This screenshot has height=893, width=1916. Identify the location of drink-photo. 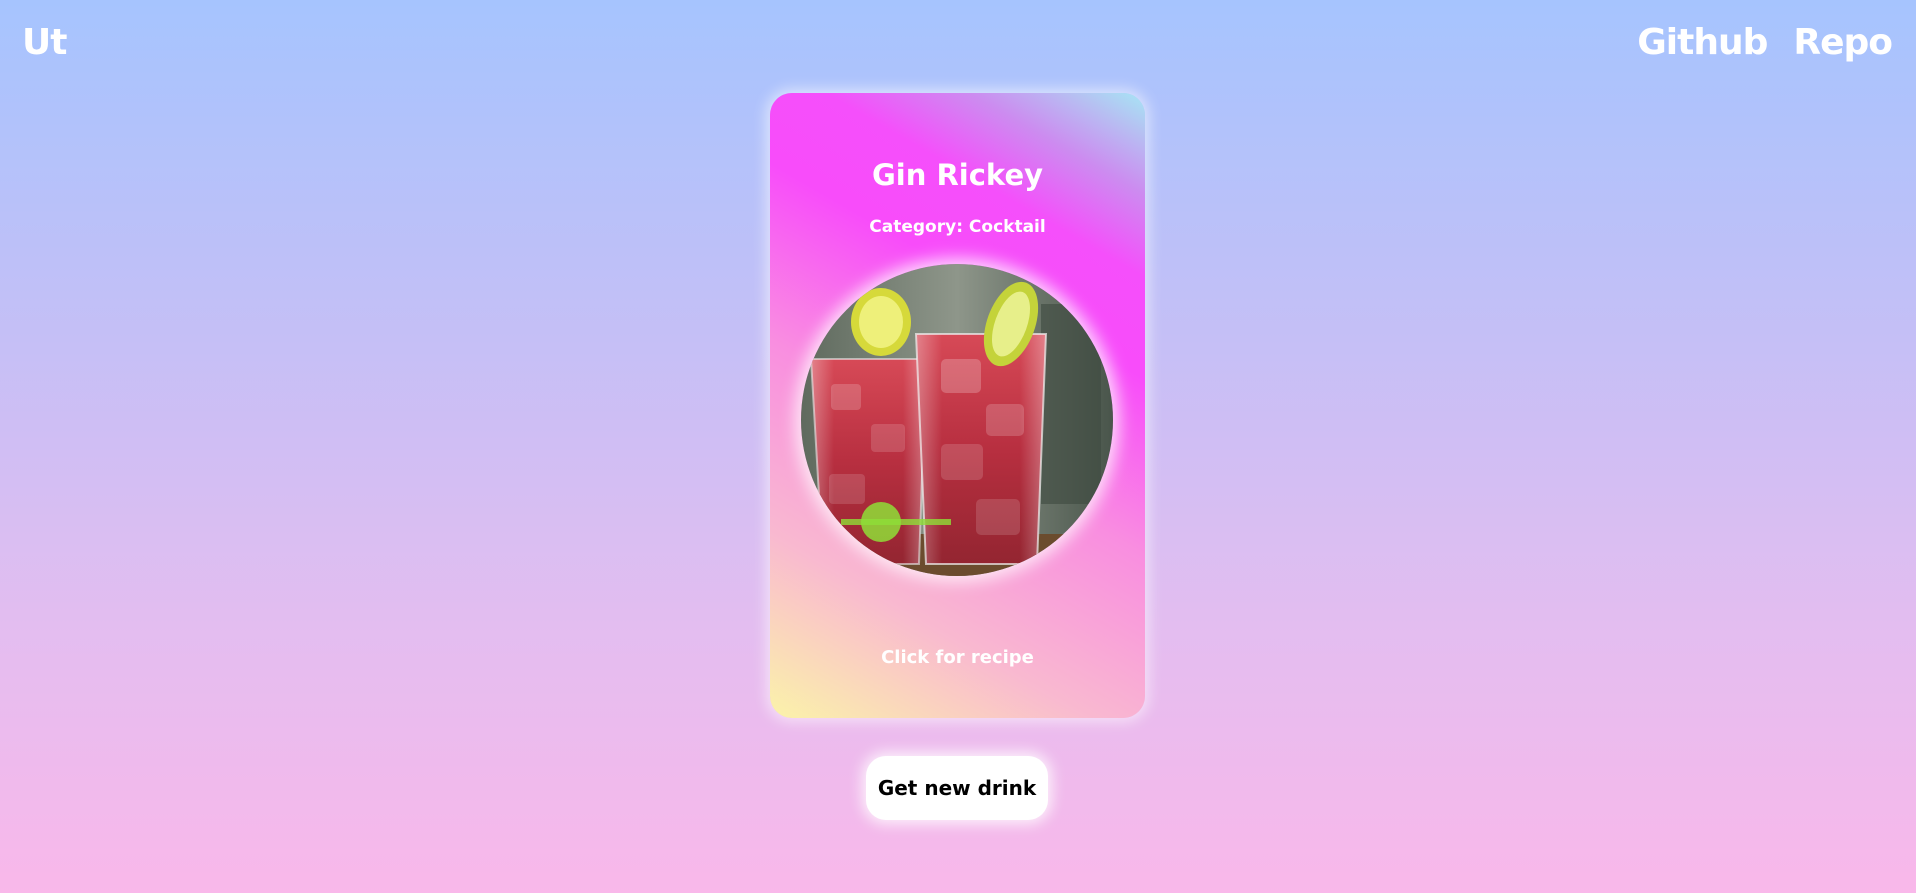
(957, 420).